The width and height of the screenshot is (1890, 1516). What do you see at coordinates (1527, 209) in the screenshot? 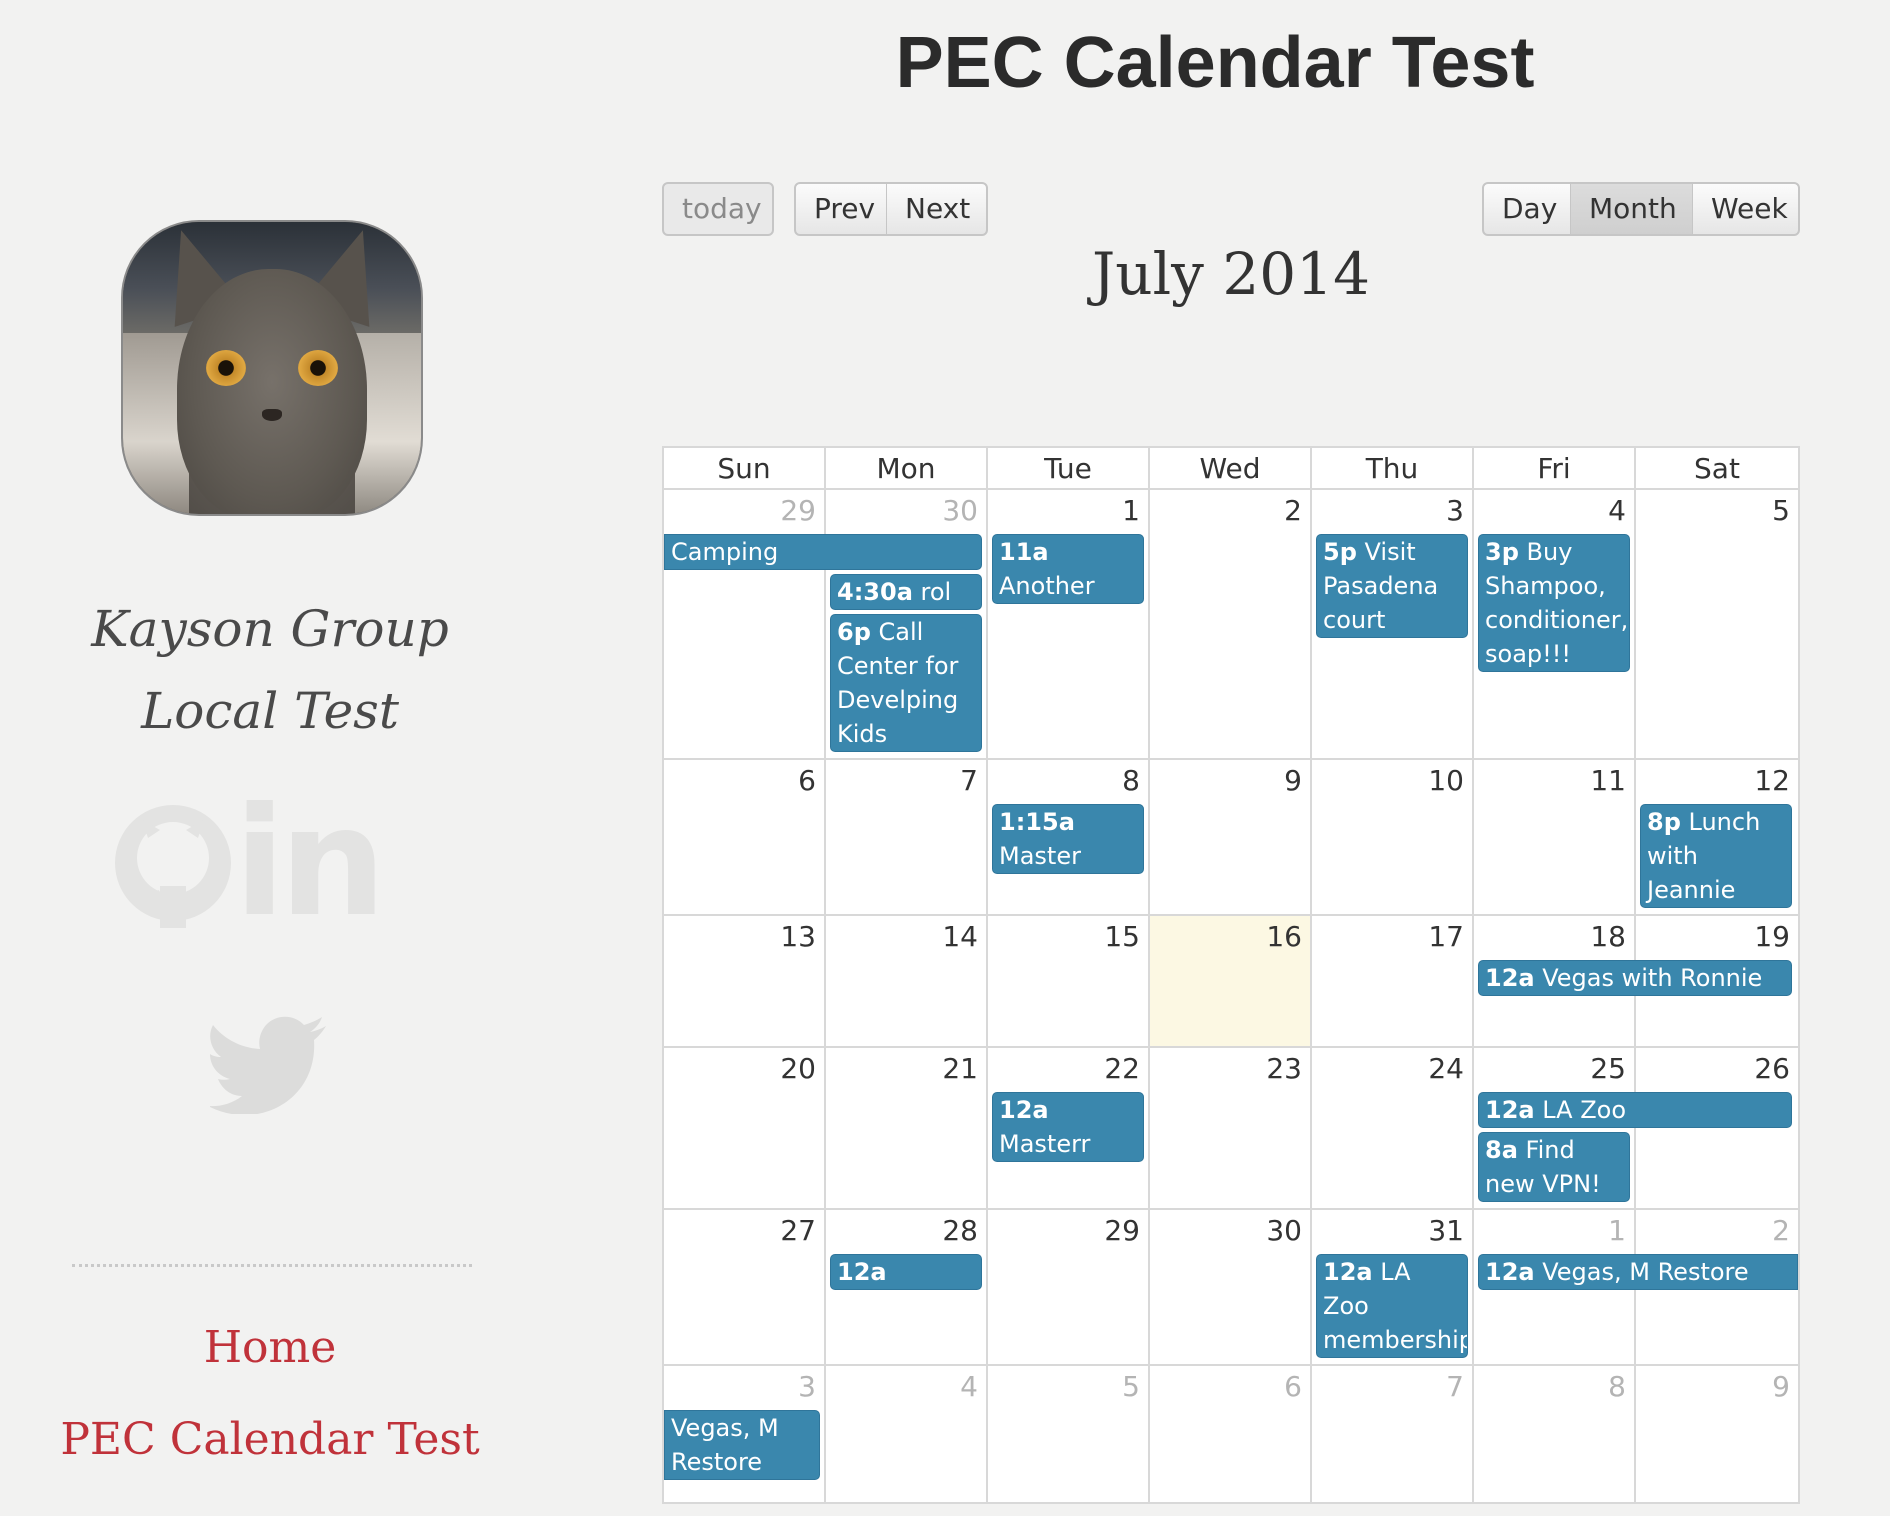
I see `day-view-button: Day` at bounding box center [1527, 209].